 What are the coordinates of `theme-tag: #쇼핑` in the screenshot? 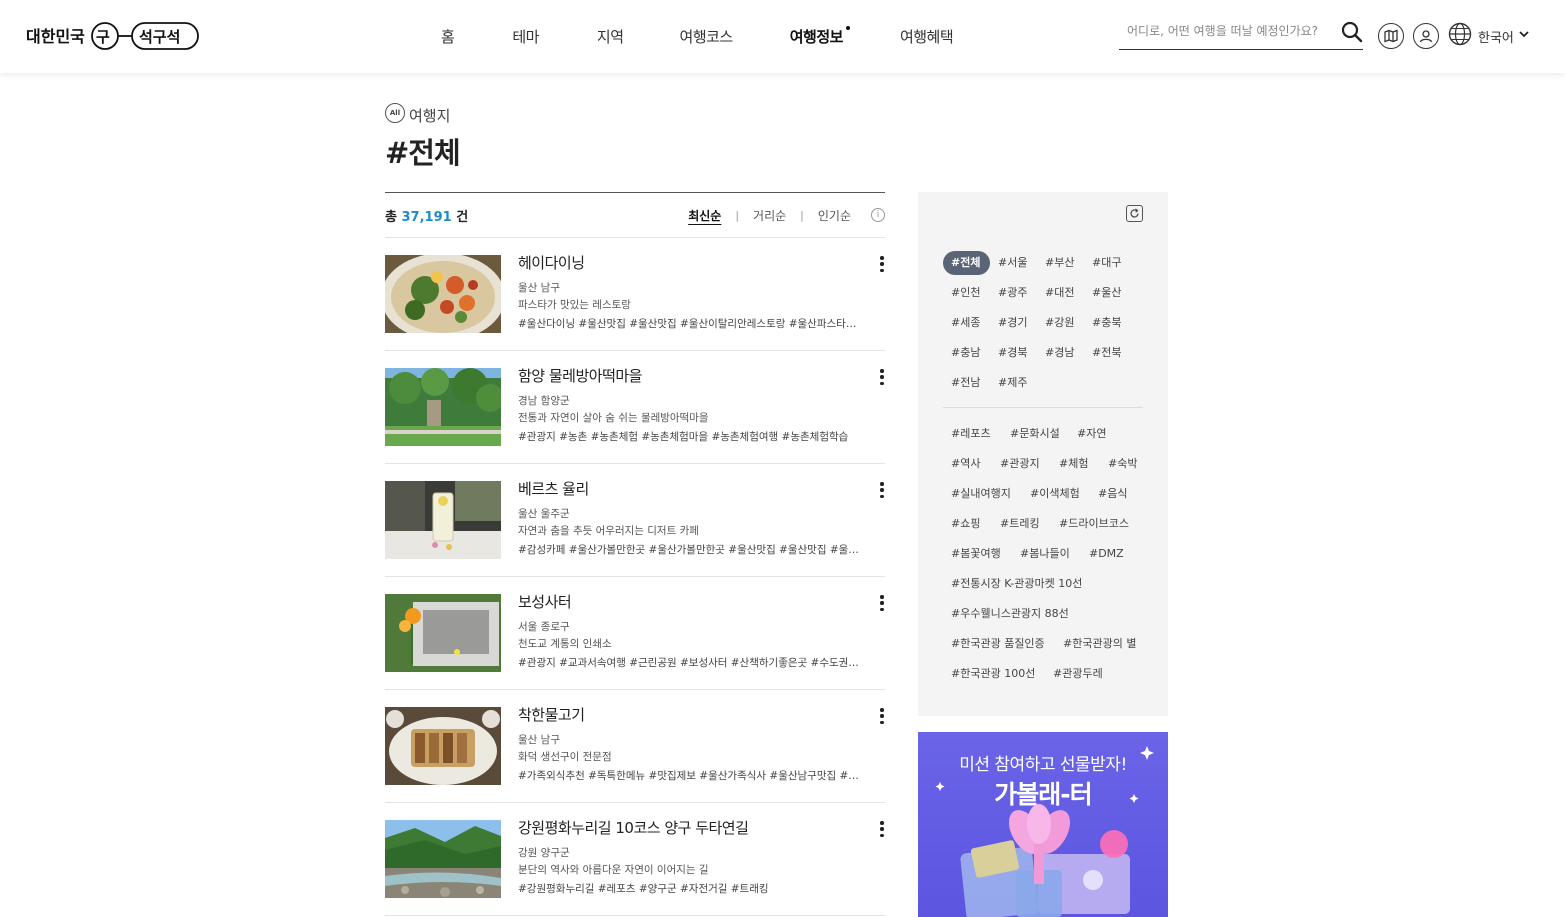 It's located at (966, 524).